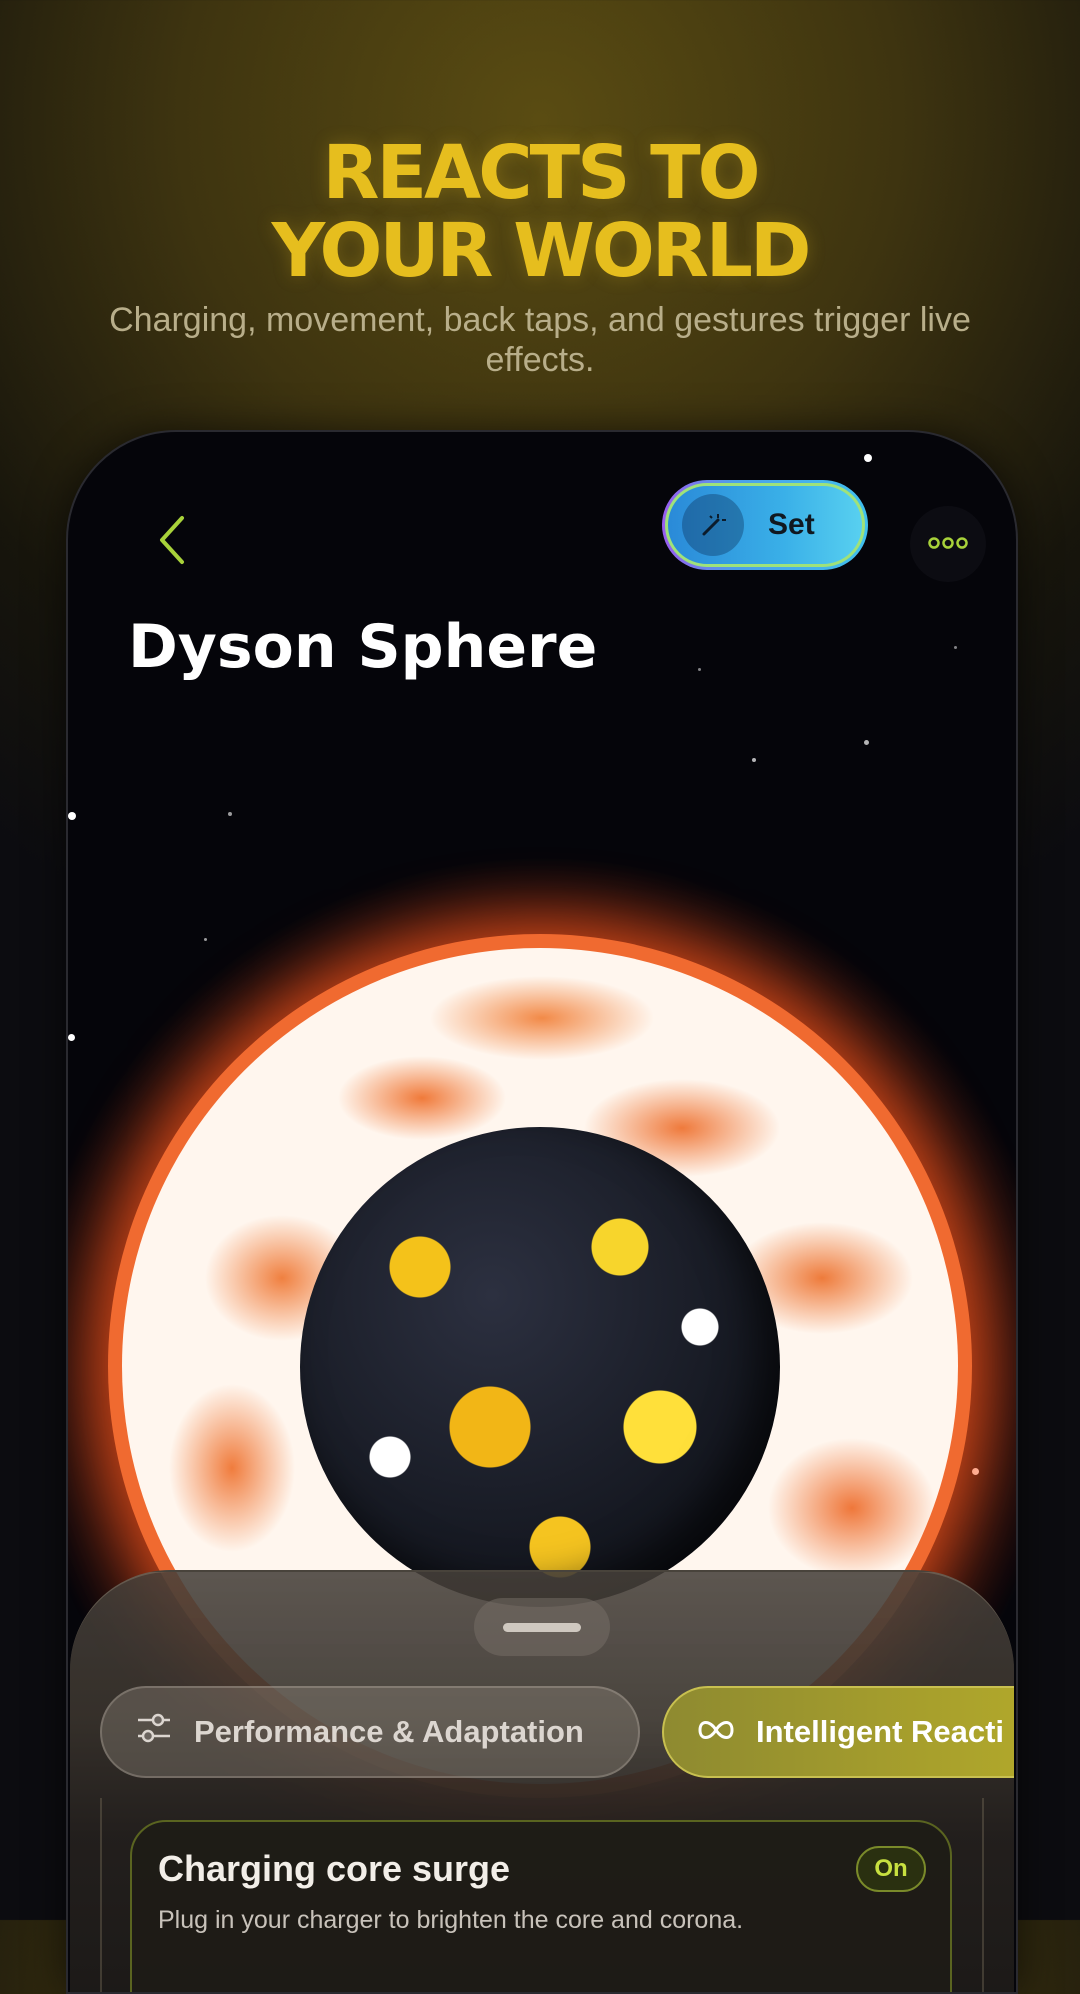  I want to click on tab-intelligent-reactions: Intelligent Reacti, so click(838, 1732).